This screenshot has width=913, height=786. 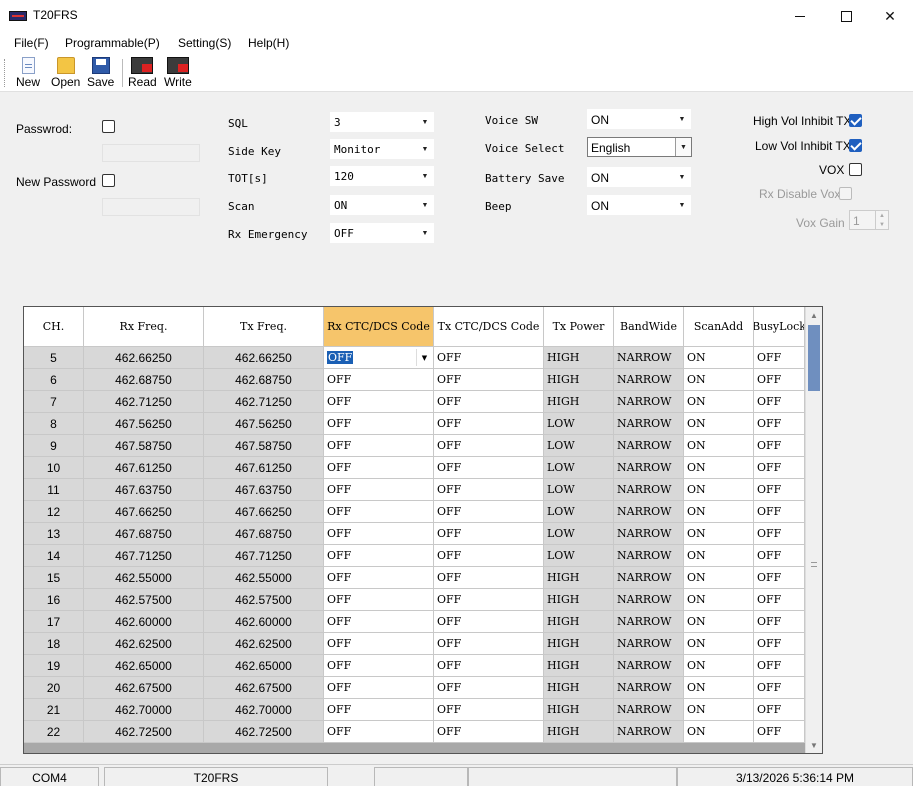 What do you see at coordinates (144, 402) in the screenshot?
I see `cell-rx-freq: 462.71250` at bounding box center [144, 402].